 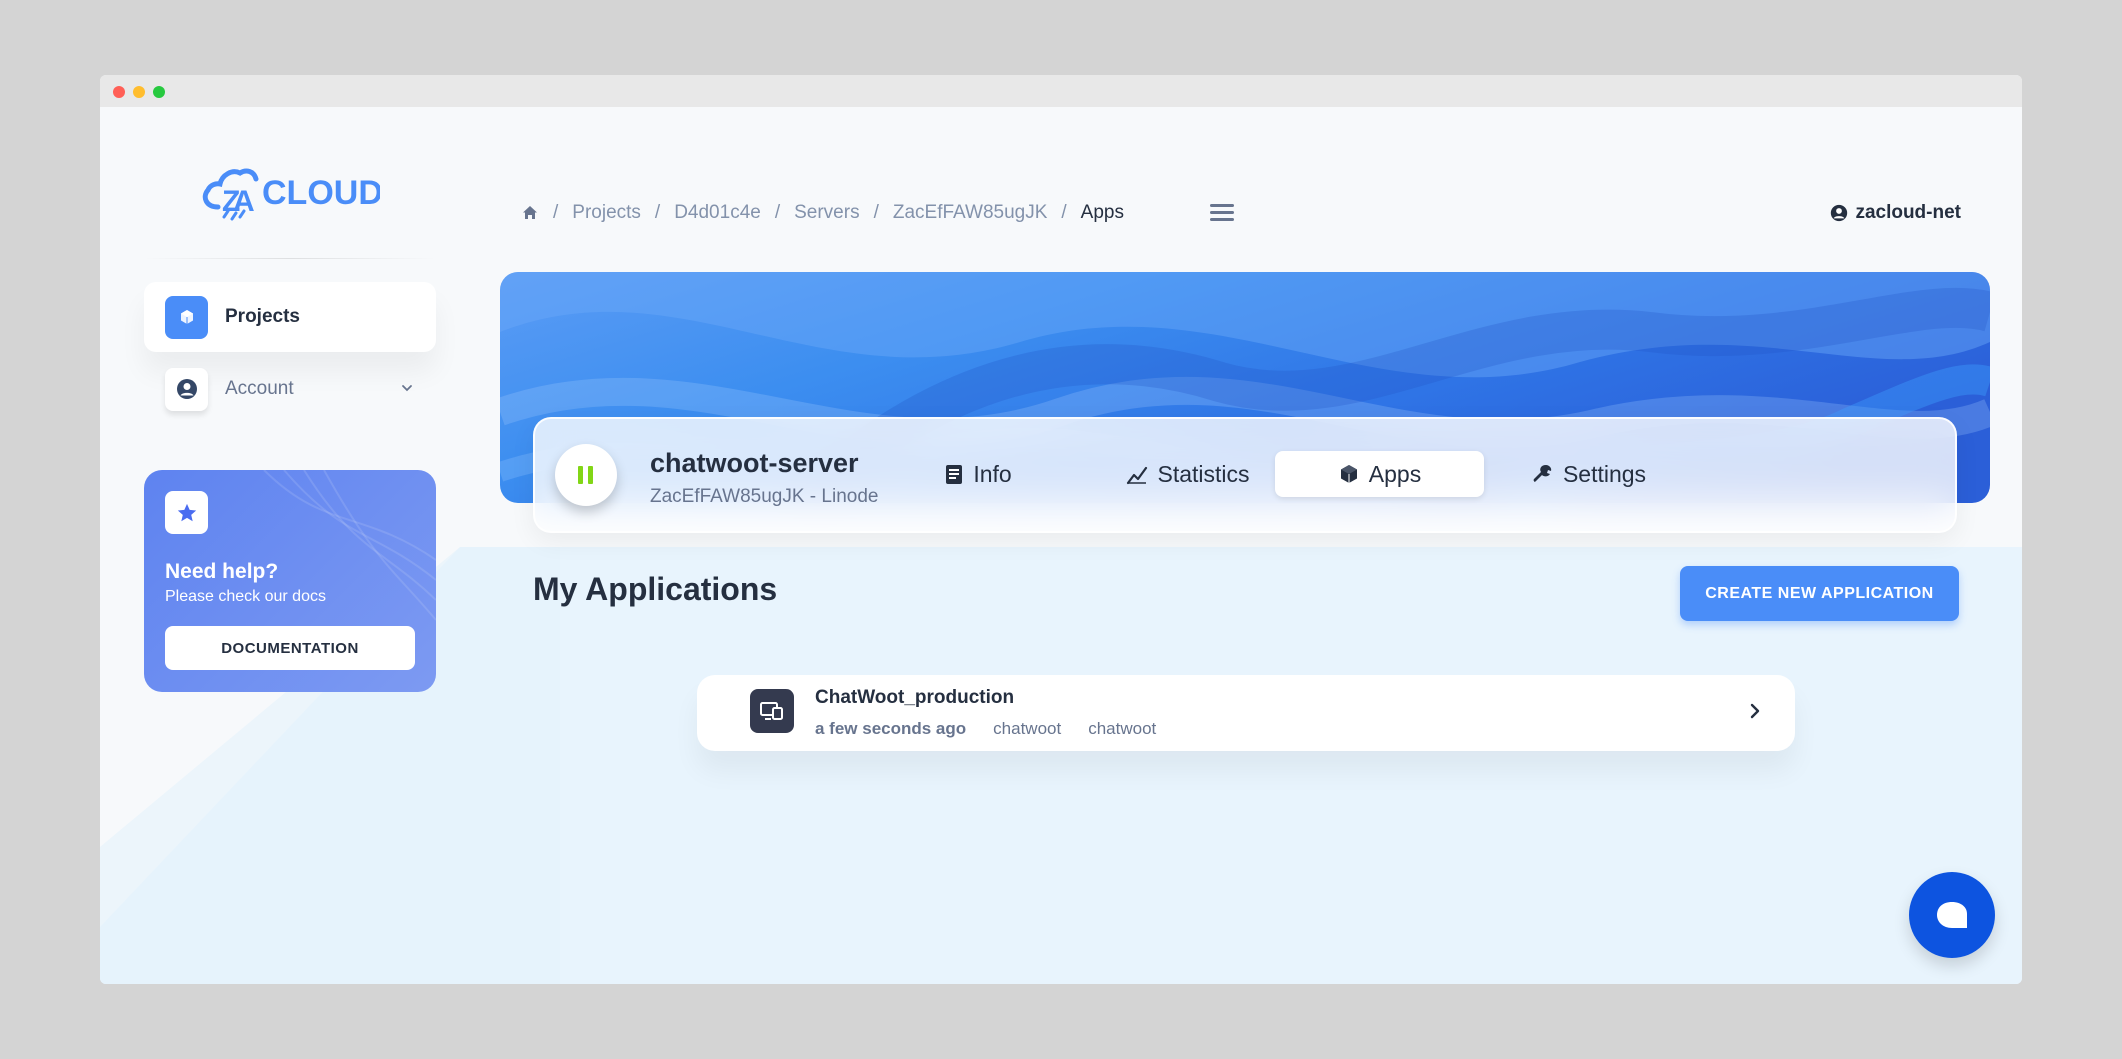 What do you see at coordinates (119, 92) in the screenshot?
I see `close-window-dot` at bounding box center [119, 92].